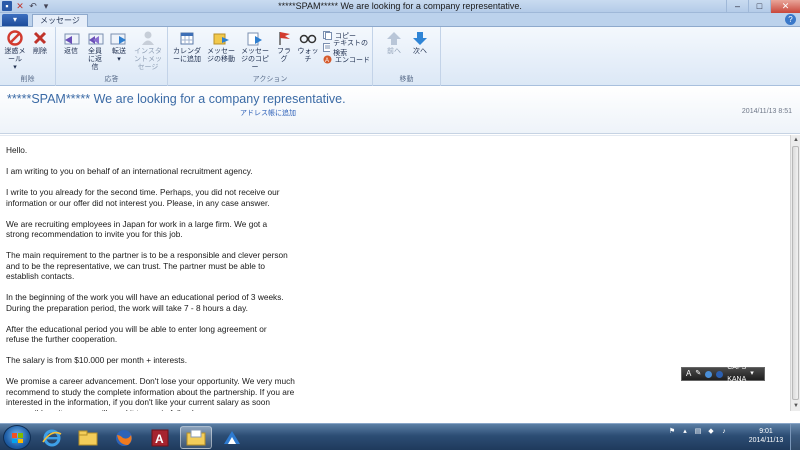 Image resolution: width=800 pixels, height=450 pixels. Describe the element at coordinates (698, 374) in the screenshot. I see `ime-tools-icon: ✎` at that location.